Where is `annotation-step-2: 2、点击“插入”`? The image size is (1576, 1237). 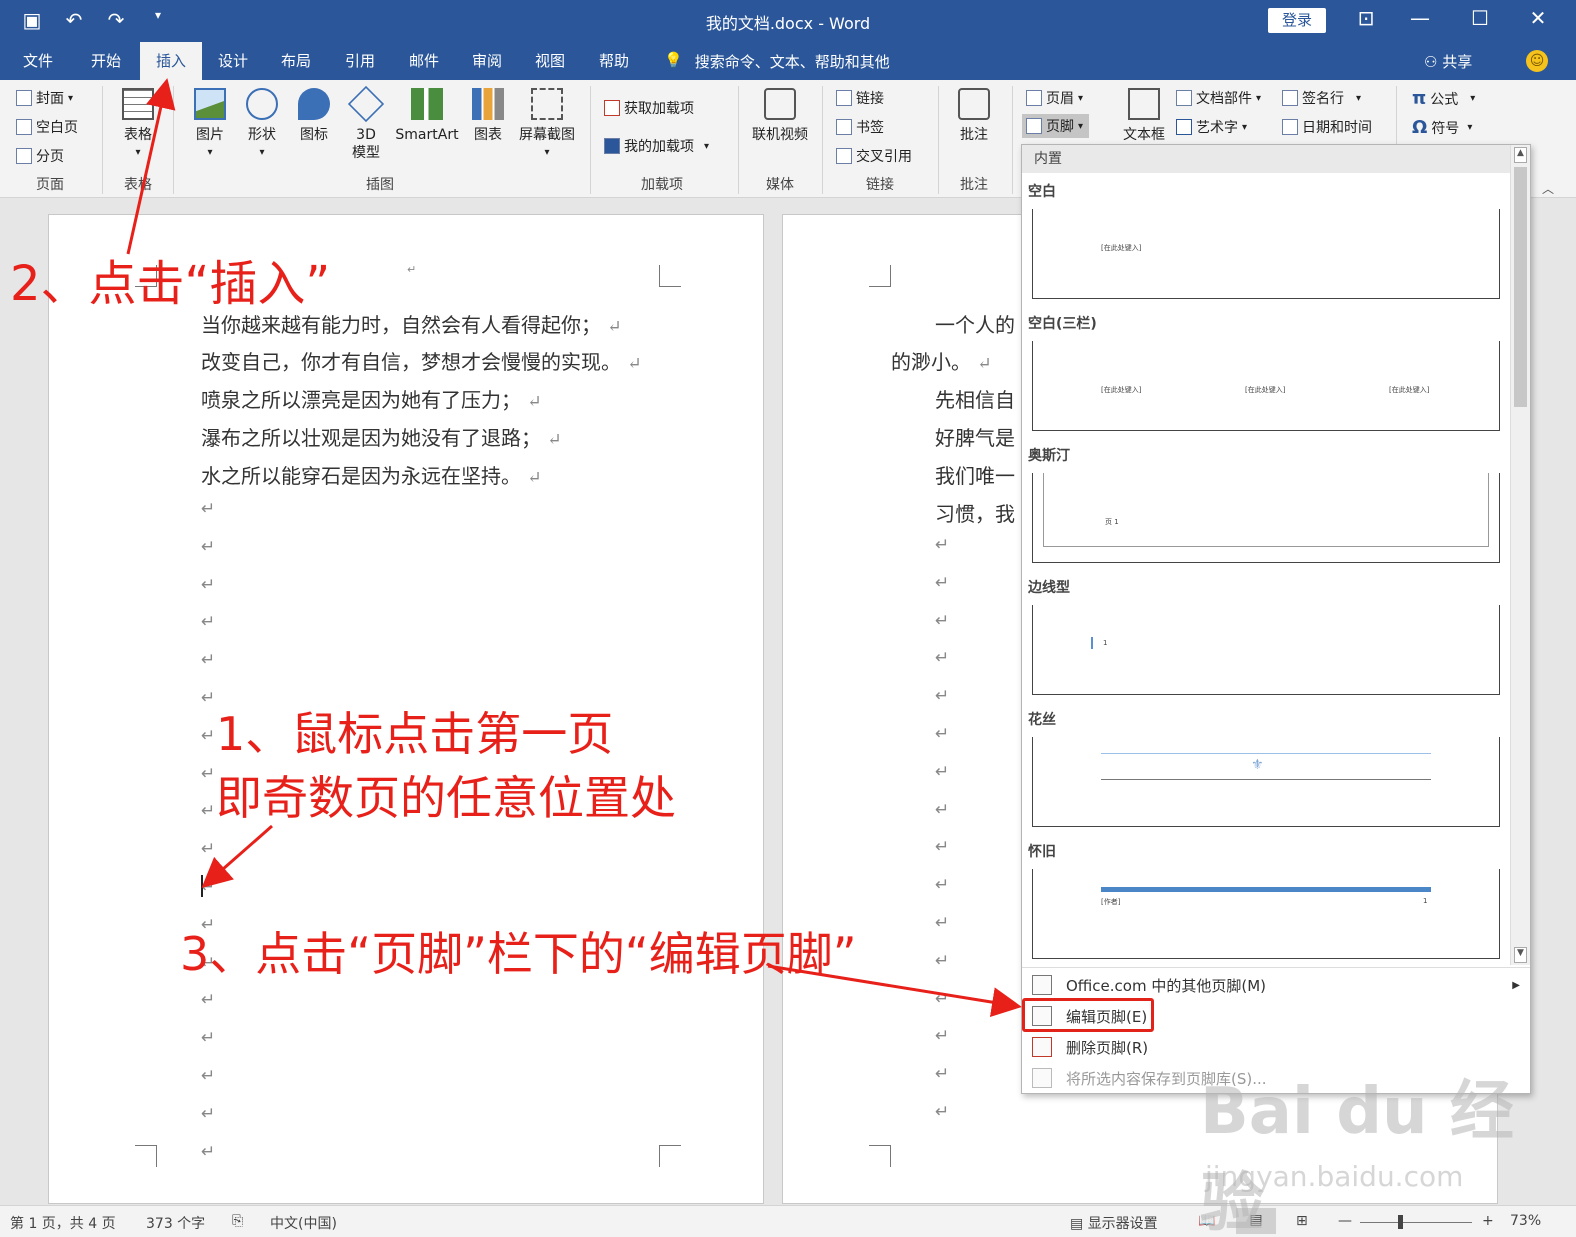
annotation-step-2: 2、点击“插入” is located at coordinates (170, 284).